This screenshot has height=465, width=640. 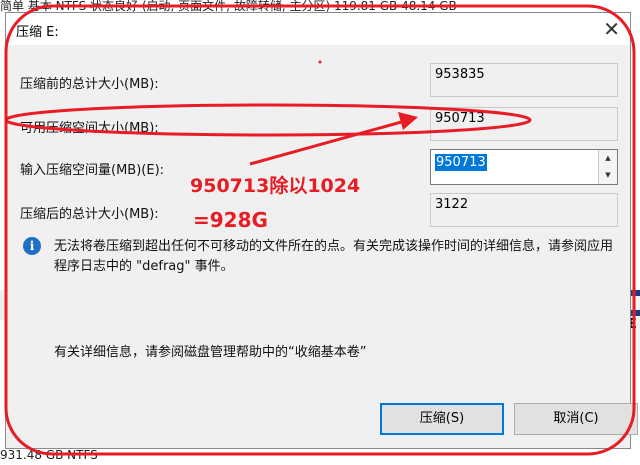 What do you see at coordinates (524, 124) in the screenshot?
I see `available-shrink-value: 950713` at bounding box center [524, 124].